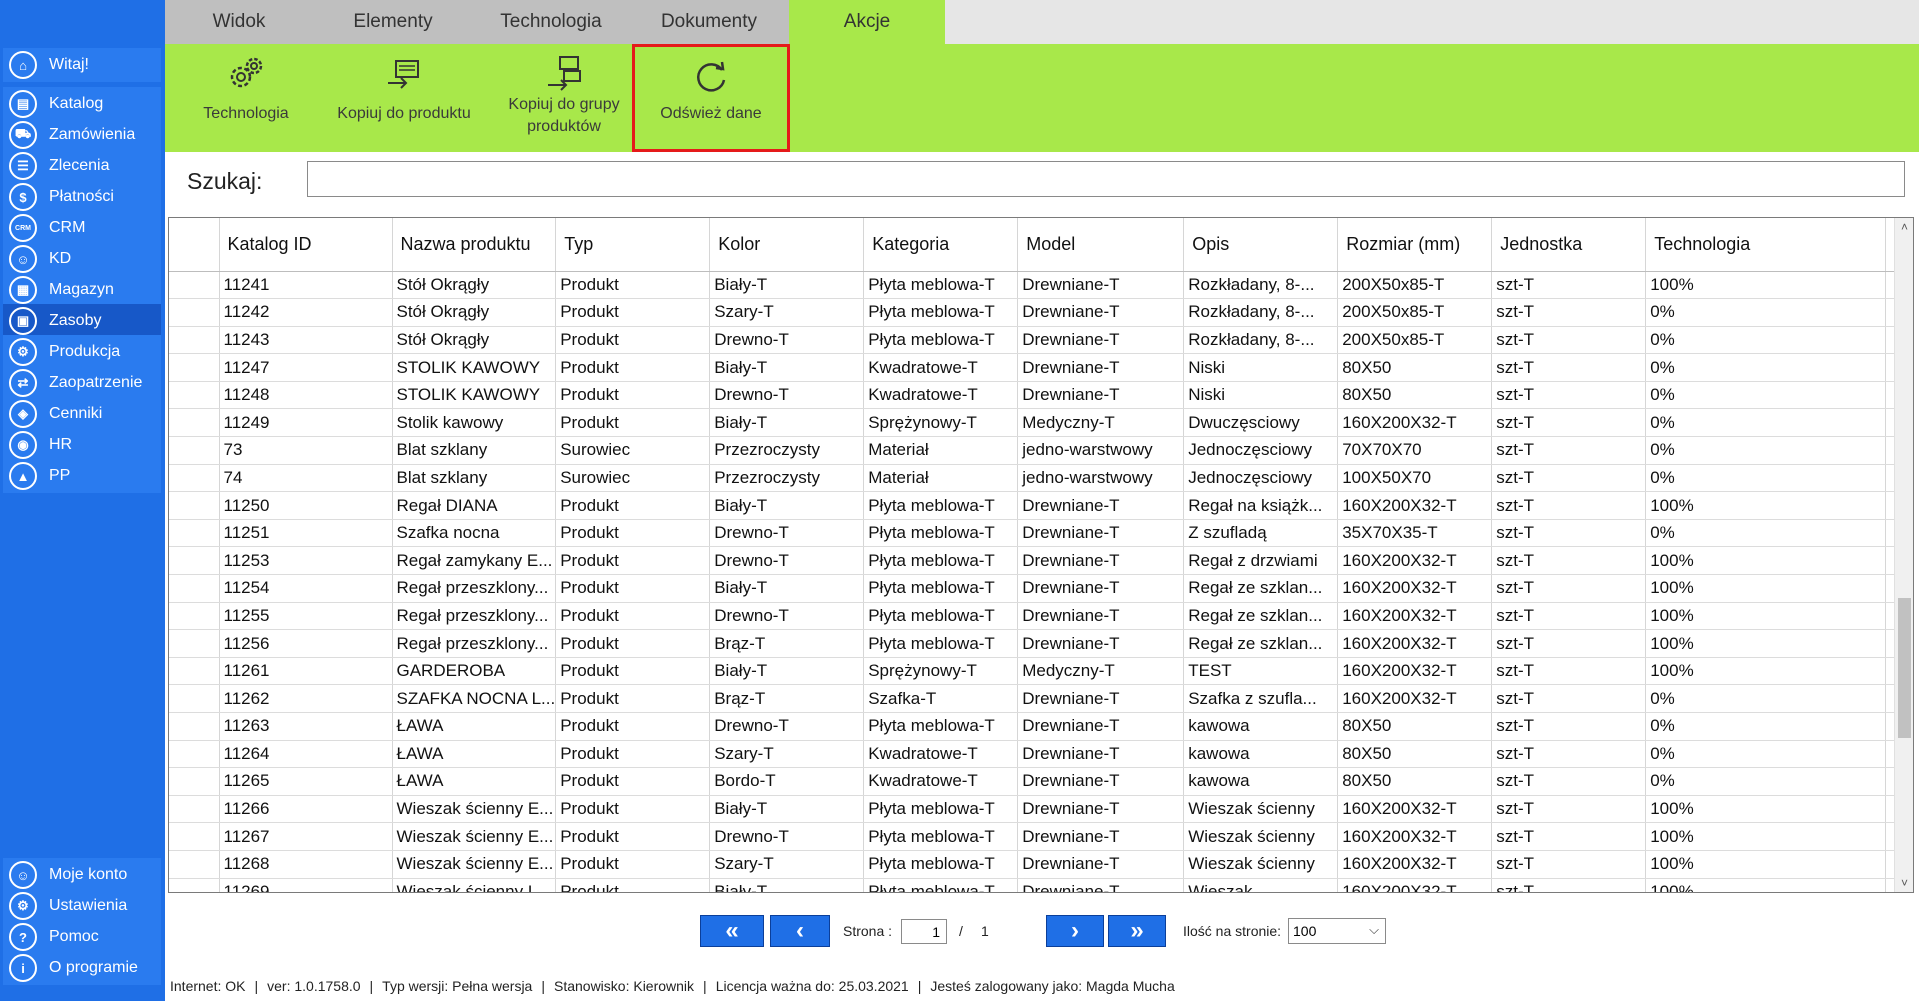 This screenshot has width=1919, height=1001. I want to click on prev-page-button: ‹, so click(800, 931).